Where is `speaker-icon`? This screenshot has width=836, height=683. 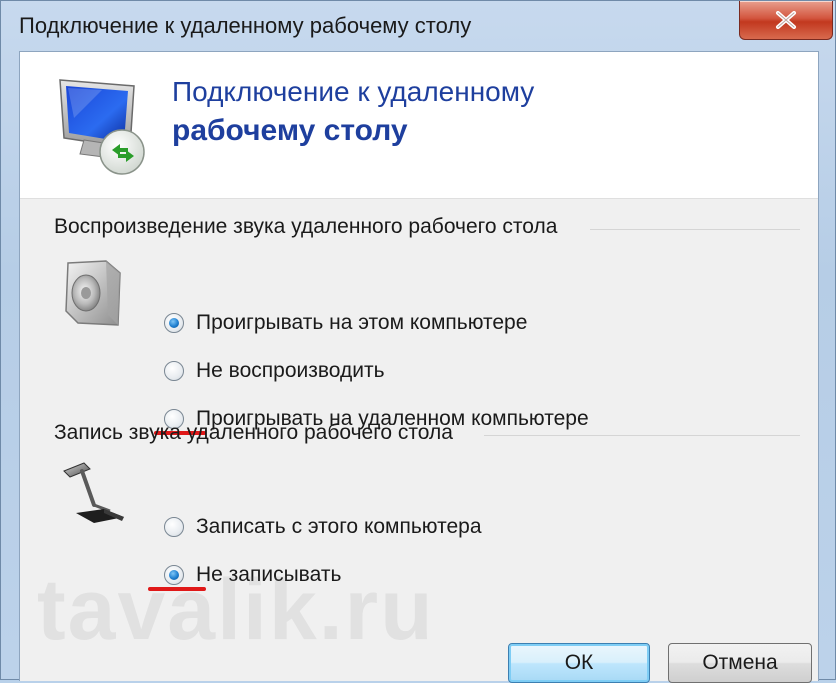
speaker-icon is located at coordinates (93, 293).